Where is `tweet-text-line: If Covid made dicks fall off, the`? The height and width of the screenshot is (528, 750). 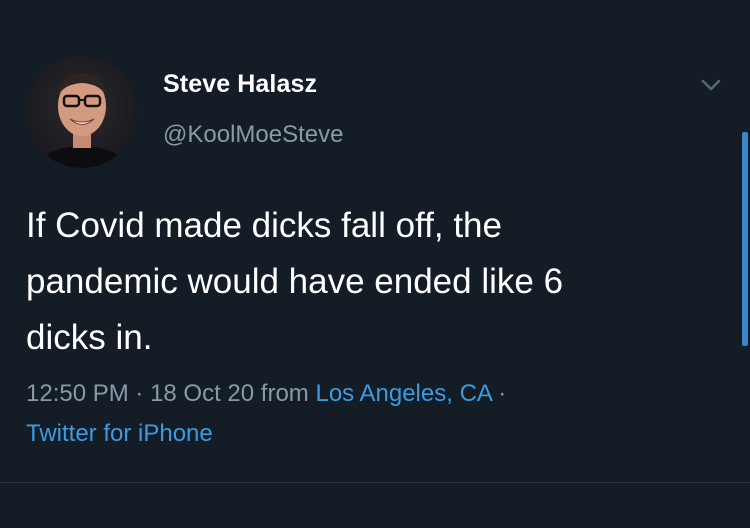
tweet-text-line: If Covid made dicks fall off, the is located at coordinates (264, 225).